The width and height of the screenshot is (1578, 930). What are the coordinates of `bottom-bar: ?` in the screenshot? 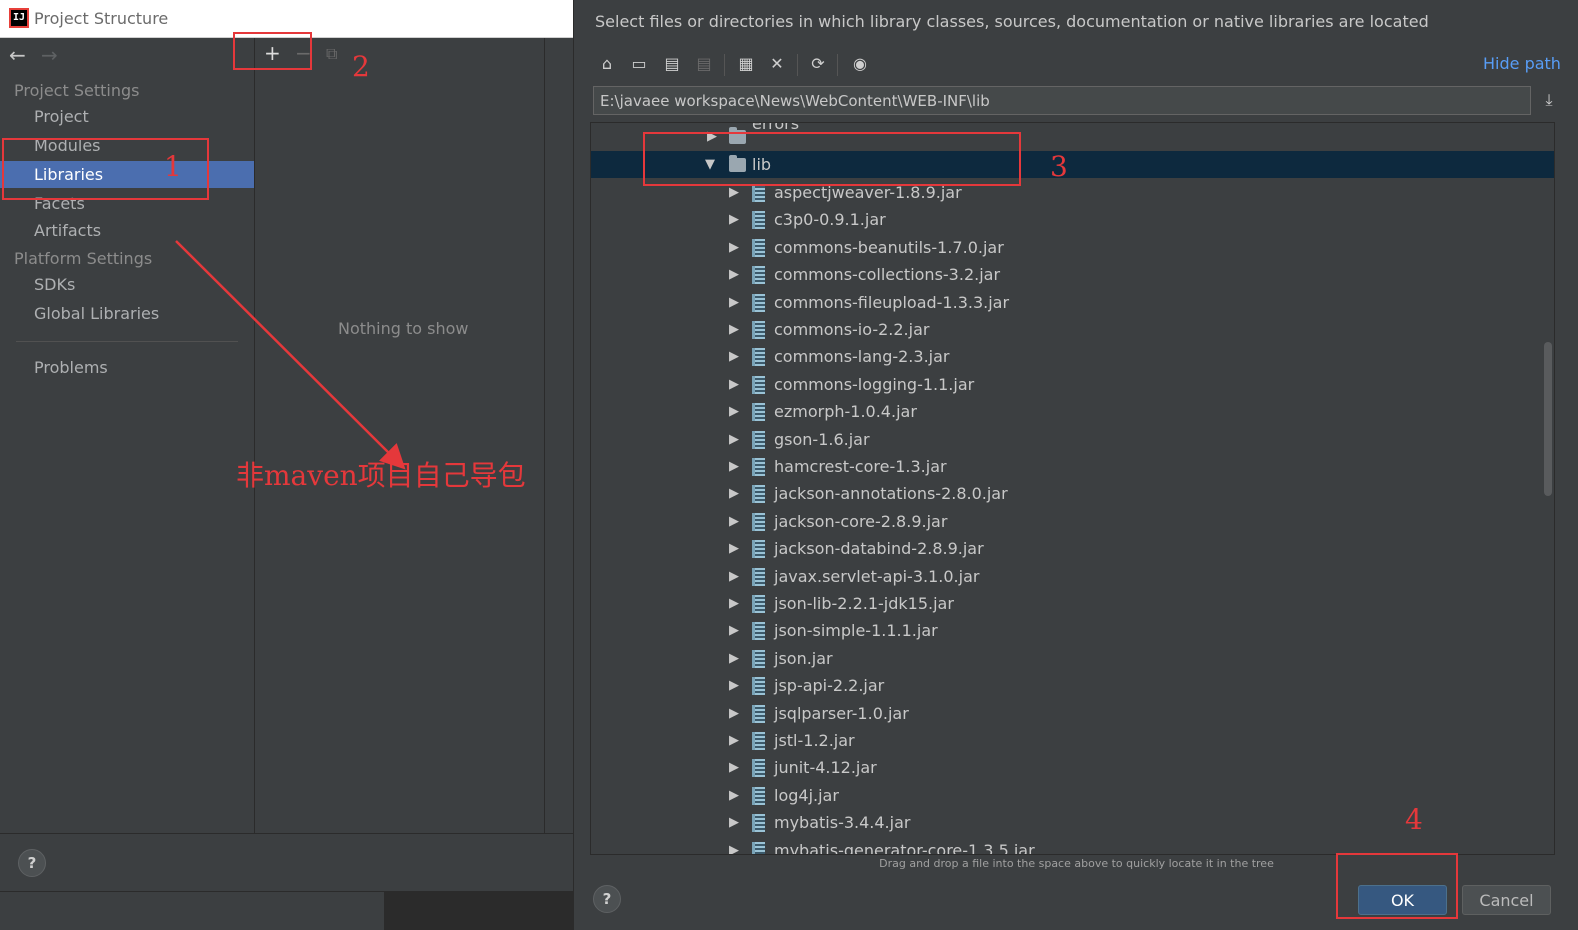 It's located at (286, 862).